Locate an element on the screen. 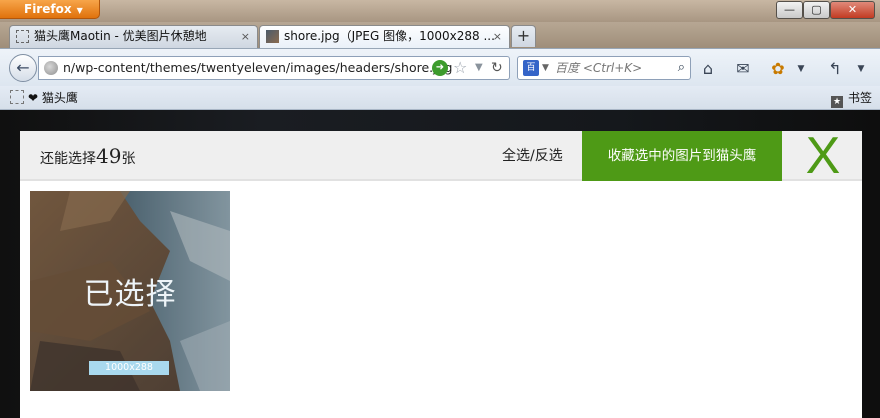  history-dropdown-icon: ▼ is located at coordinates (479, 68).